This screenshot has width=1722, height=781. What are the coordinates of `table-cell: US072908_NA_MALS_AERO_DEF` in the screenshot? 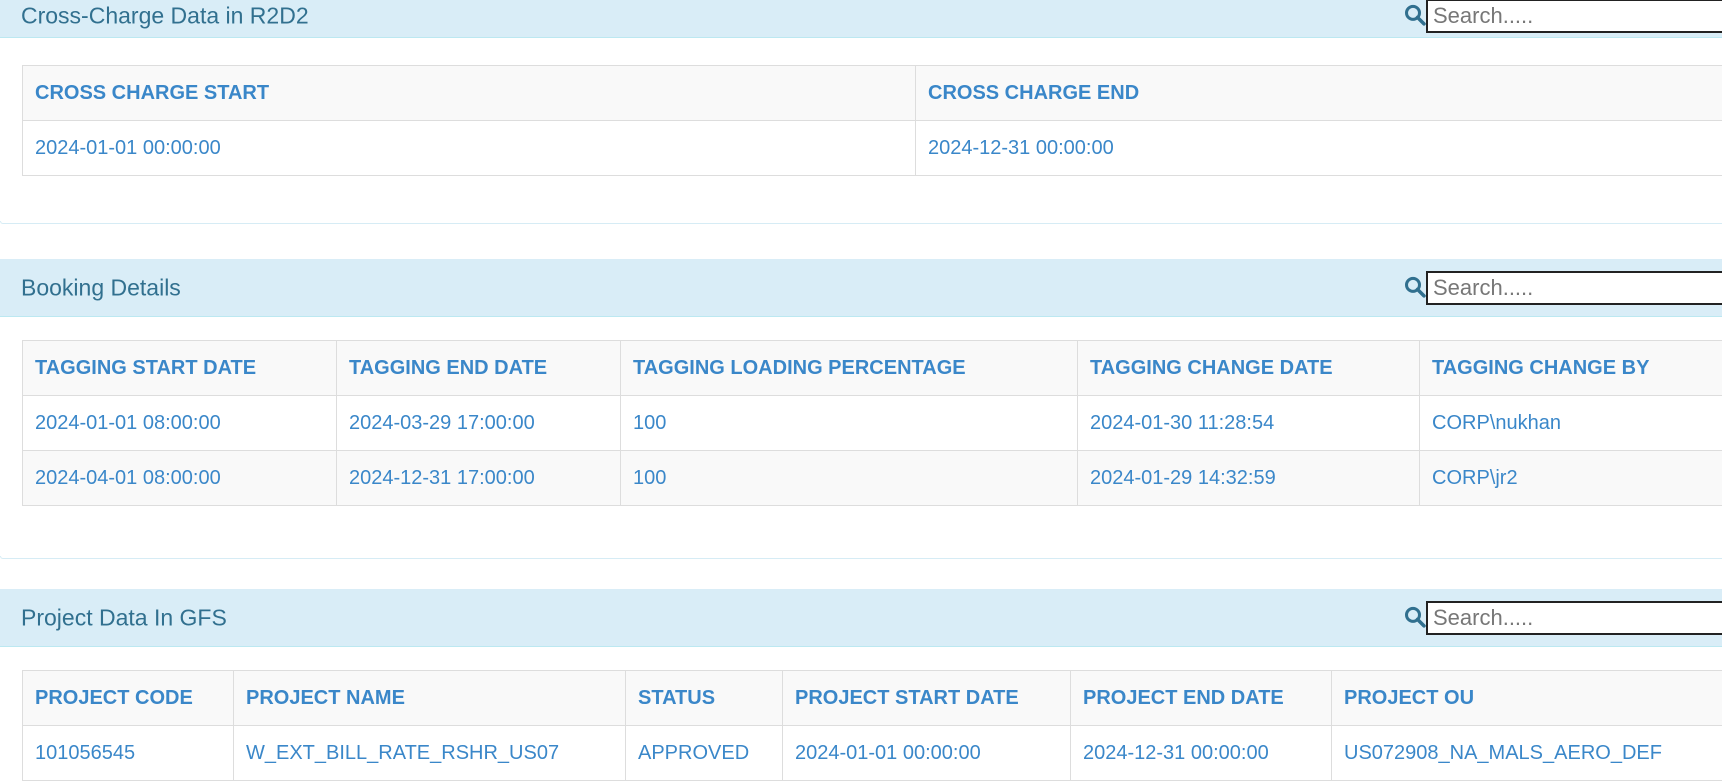 It's located at (1527, 753).